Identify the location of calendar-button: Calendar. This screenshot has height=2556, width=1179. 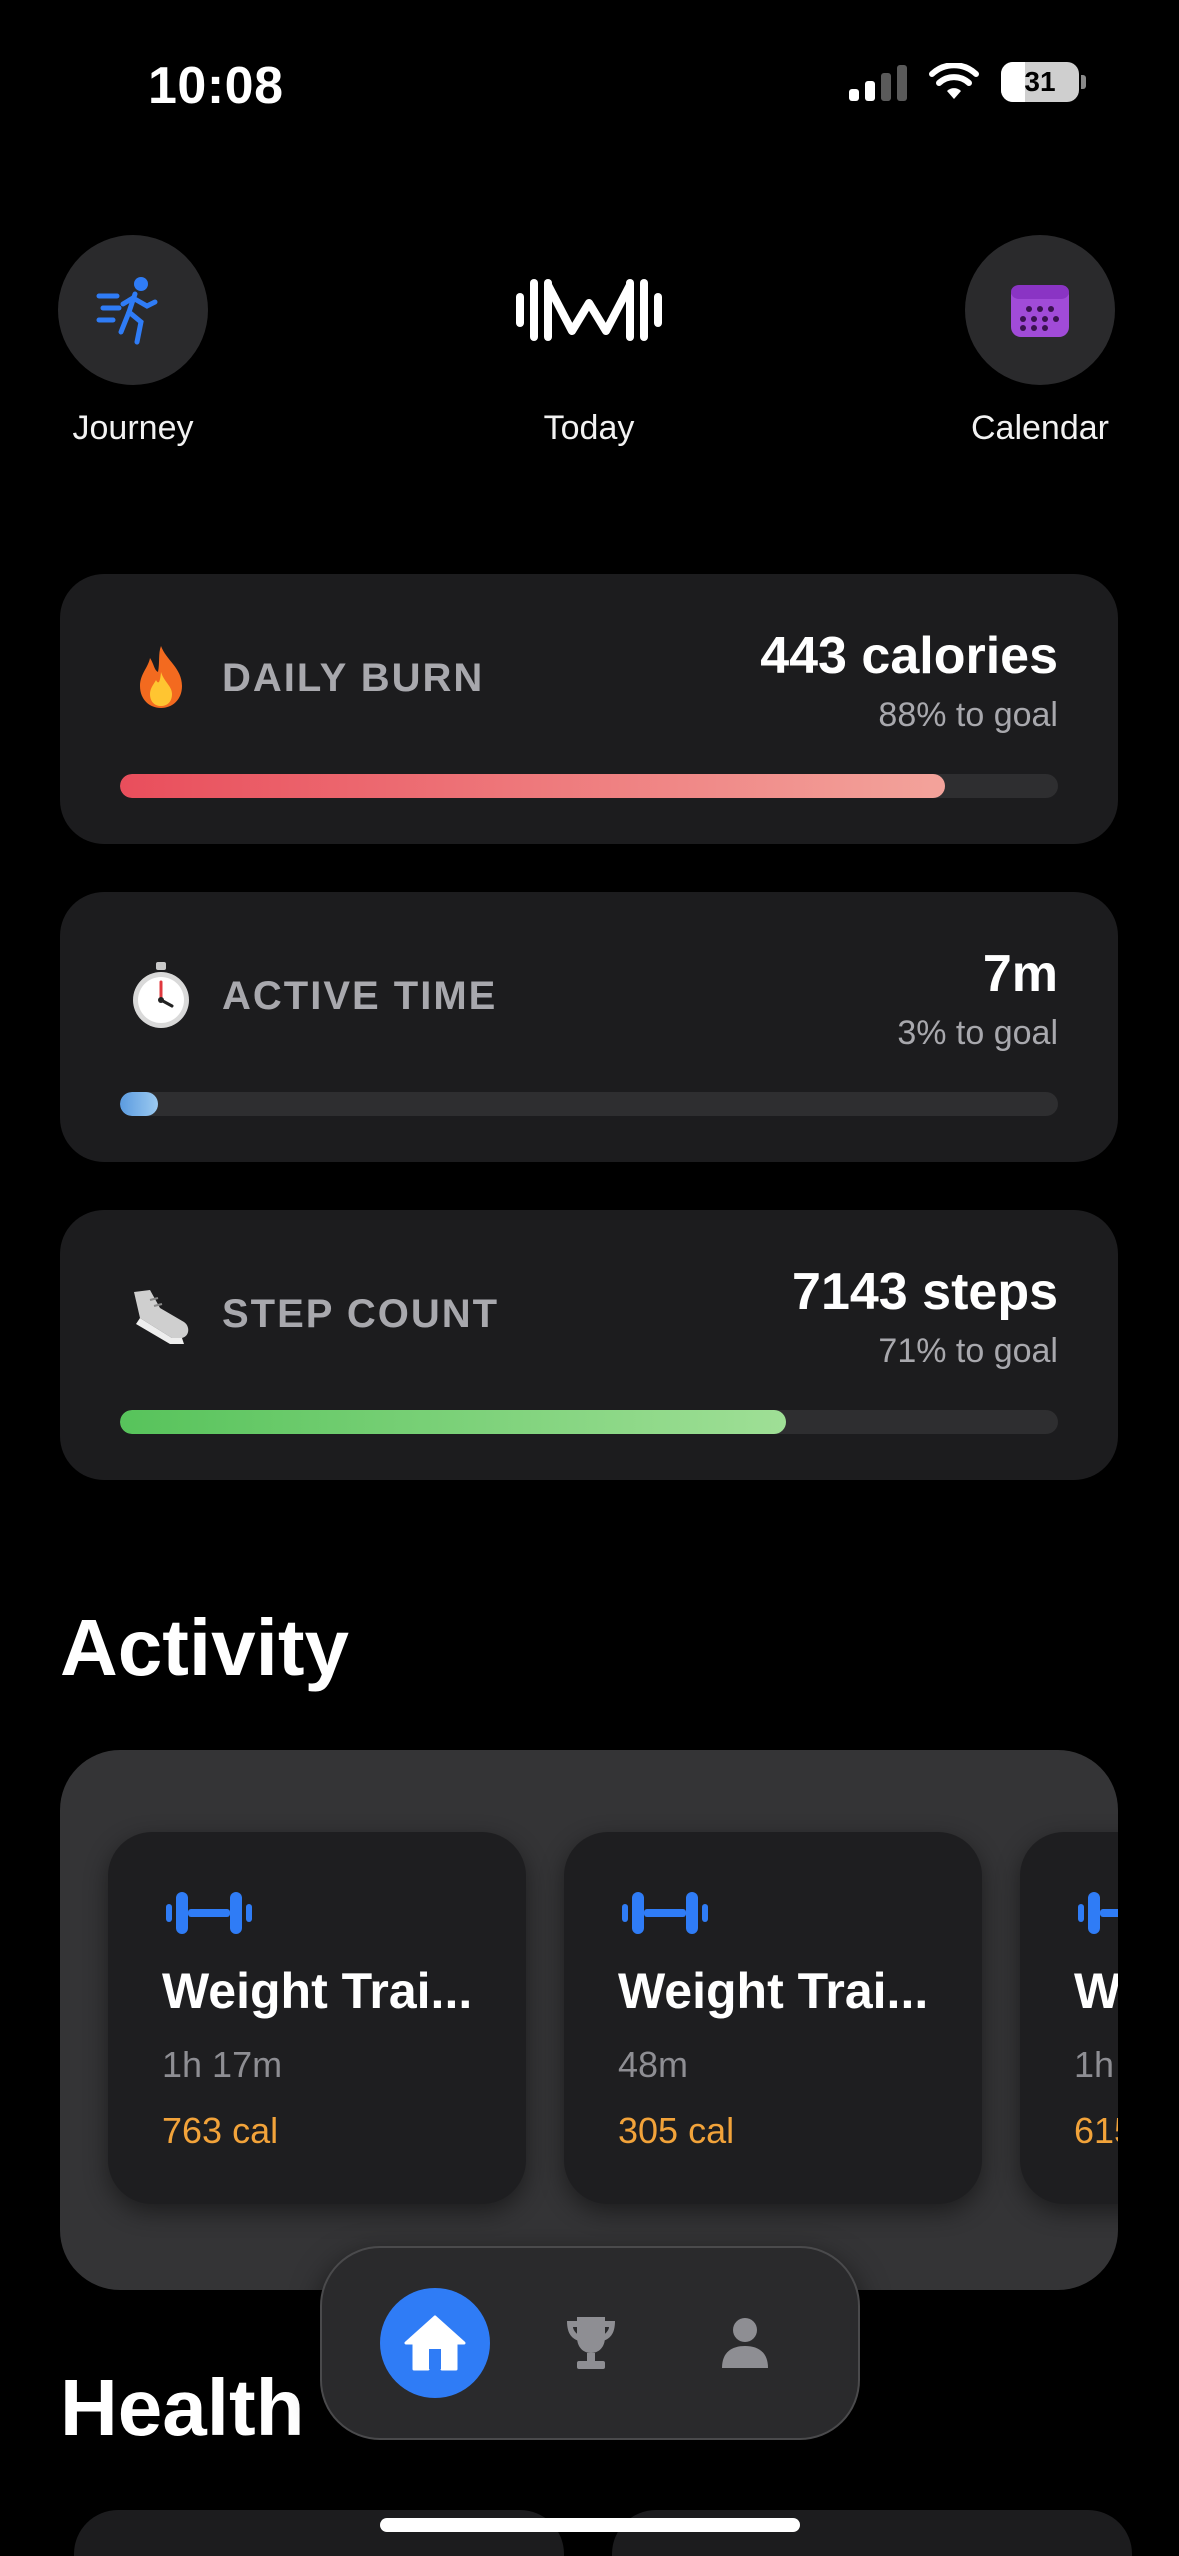
(1040, 341).